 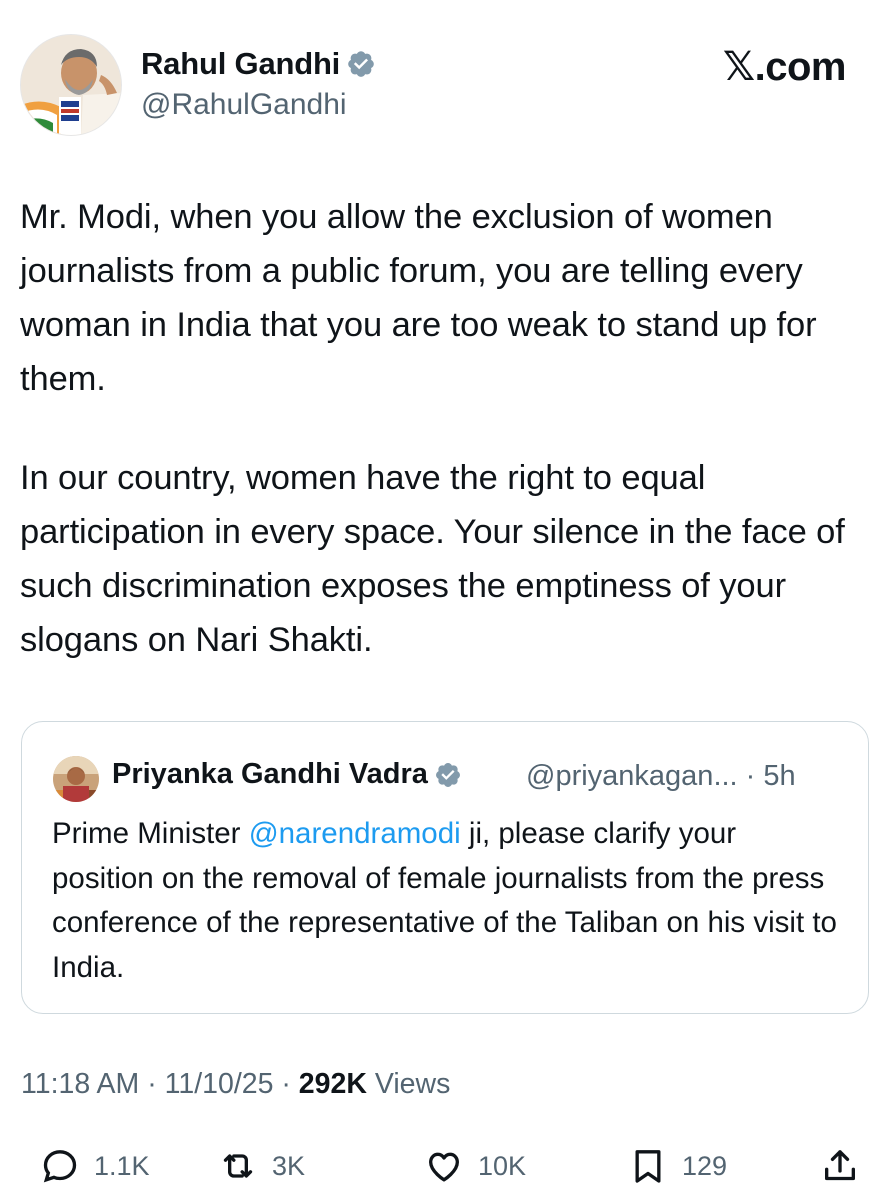 What do you see at coordinates (270, 774) in the screenshot?
I see `quoted-author-name-text: Priyanka Gandhi Vadra` at bounding box center [270, 774].